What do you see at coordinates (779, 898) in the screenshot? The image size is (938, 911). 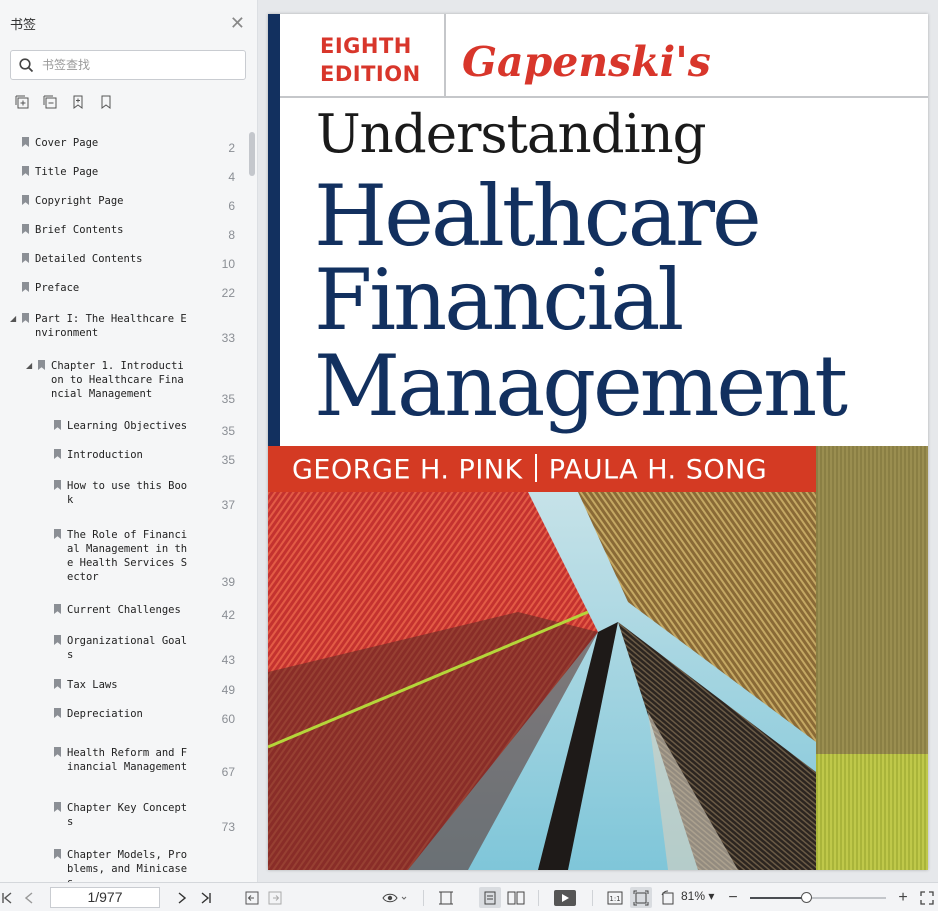 I see `zoom-slider-fill` at bounding box center [779, 898].